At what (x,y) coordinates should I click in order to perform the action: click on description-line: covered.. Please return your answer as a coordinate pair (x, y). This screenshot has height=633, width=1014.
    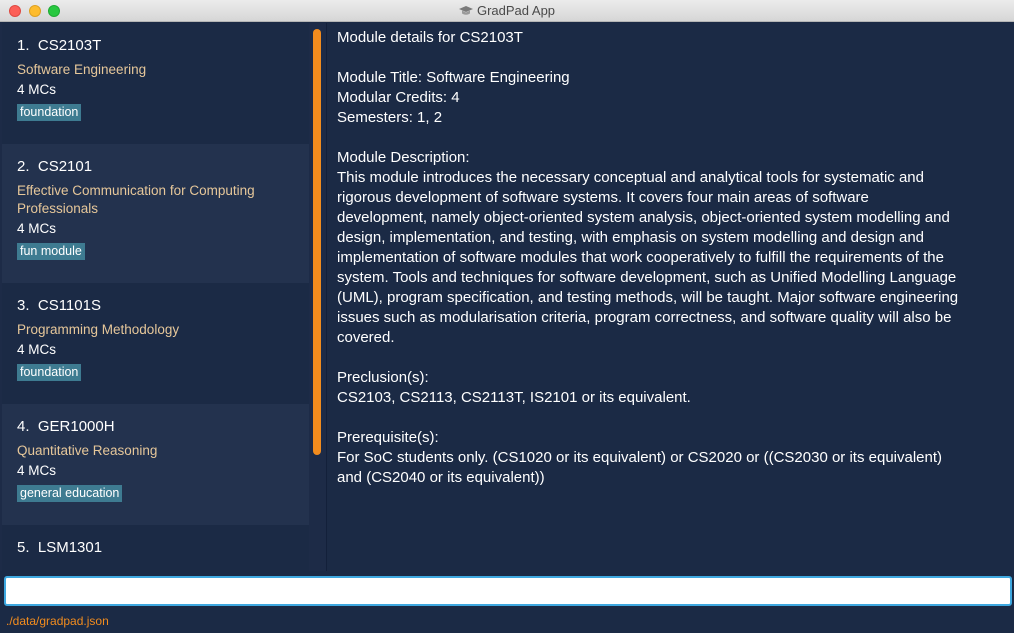
    Looking at the image, I should click on (366, 337).